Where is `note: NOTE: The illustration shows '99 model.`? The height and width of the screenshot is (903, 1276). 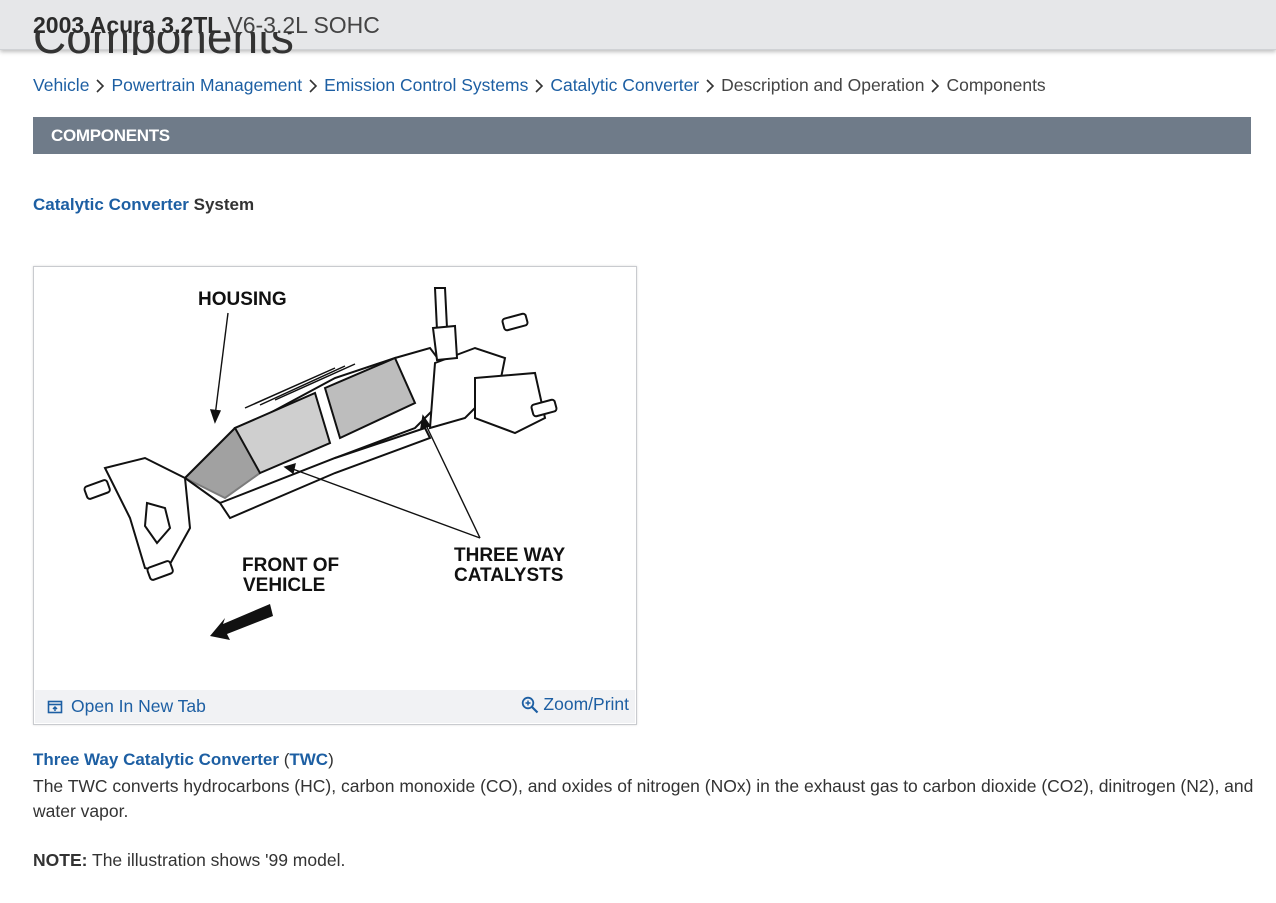
note: NOTE: The illustration shows '99 model. is located at coordinates (189, 860).